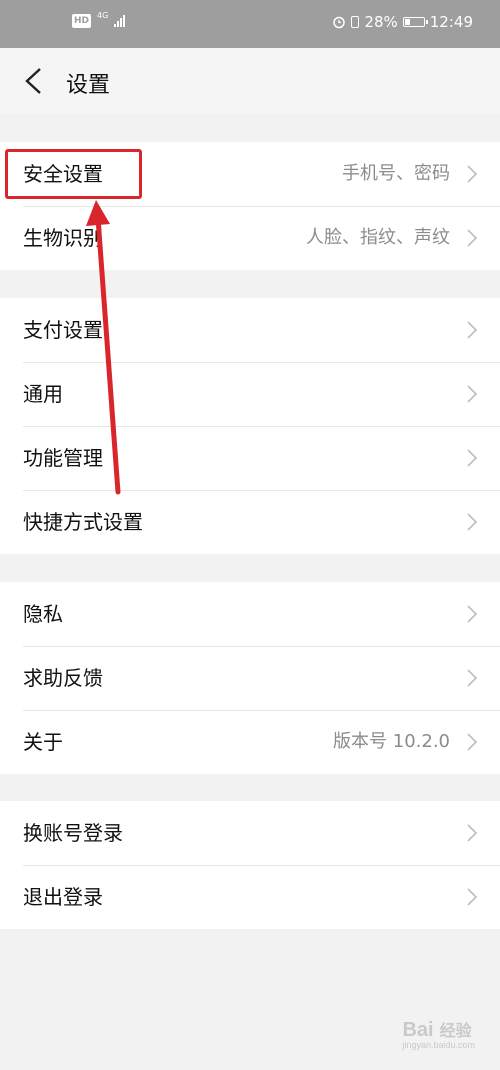  I want to click on settings-item-label: 支付设置, so click(63, 330).